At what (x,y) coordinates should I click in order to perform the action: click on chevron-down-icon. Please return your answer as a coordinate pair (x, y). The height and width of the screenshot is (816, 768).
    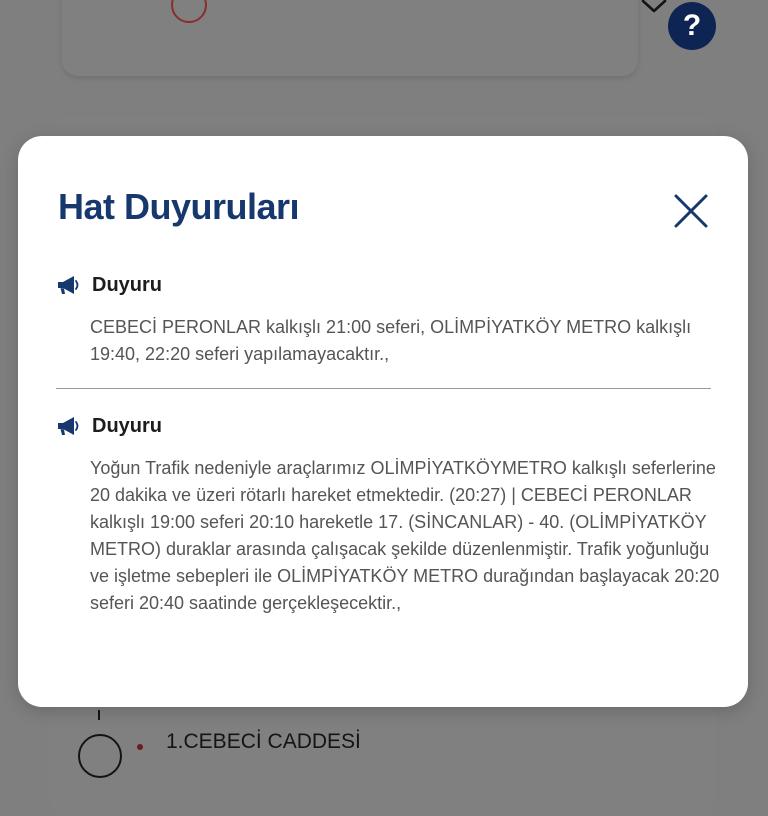
    Looking at the image, I should click on (654, 8).